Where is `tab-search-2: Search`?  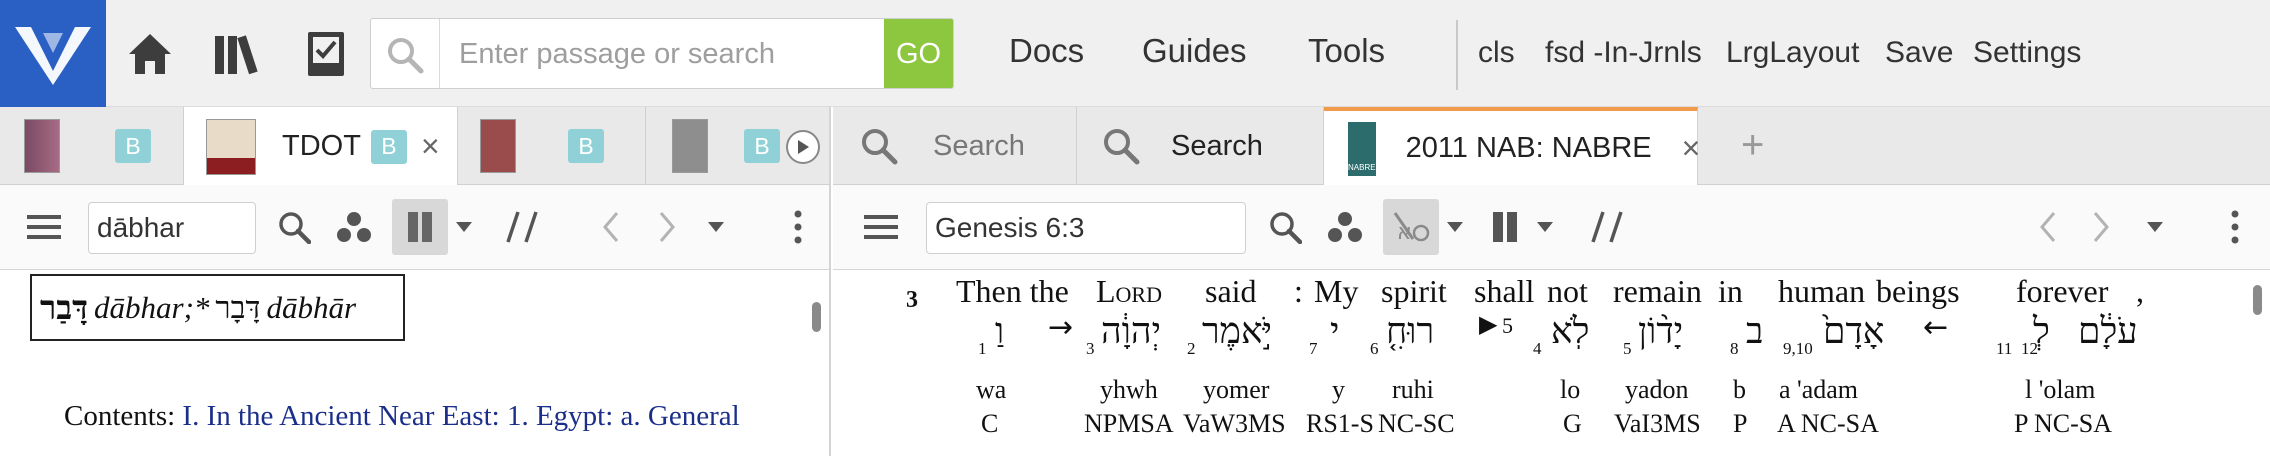 tab-search-2: Search is located at coordinates (1200, 146).